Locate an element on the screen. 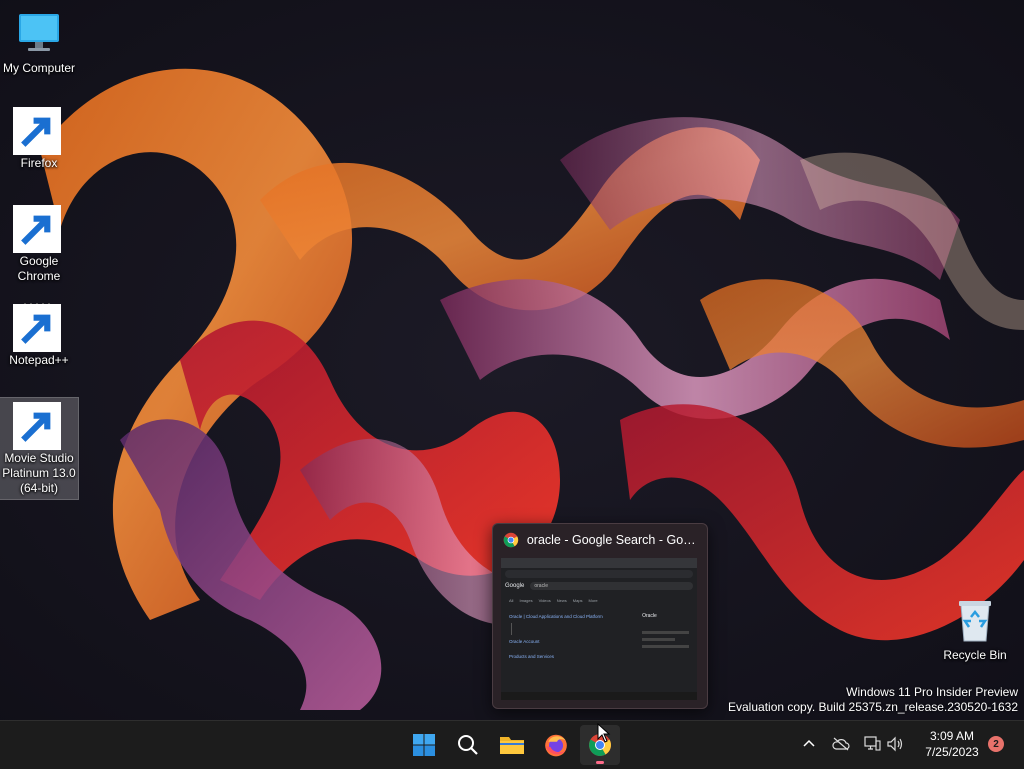  desktop-icon-label: Notepad++ is located at coordinates (39, 360).